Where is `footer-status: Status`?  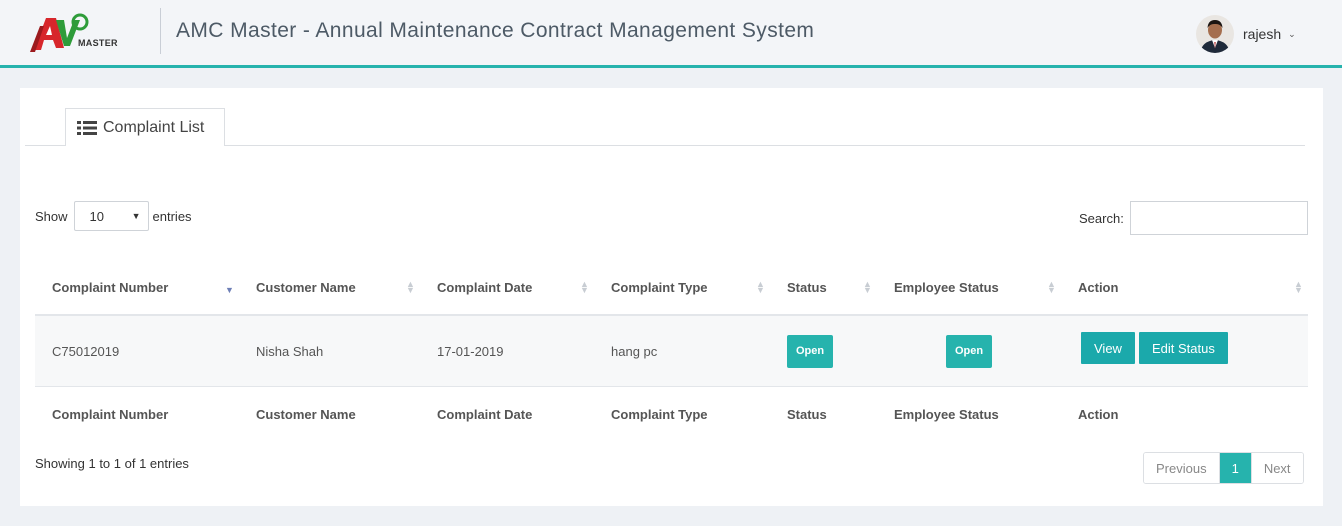 footer-status: Status is located at coordinates (807, 414).